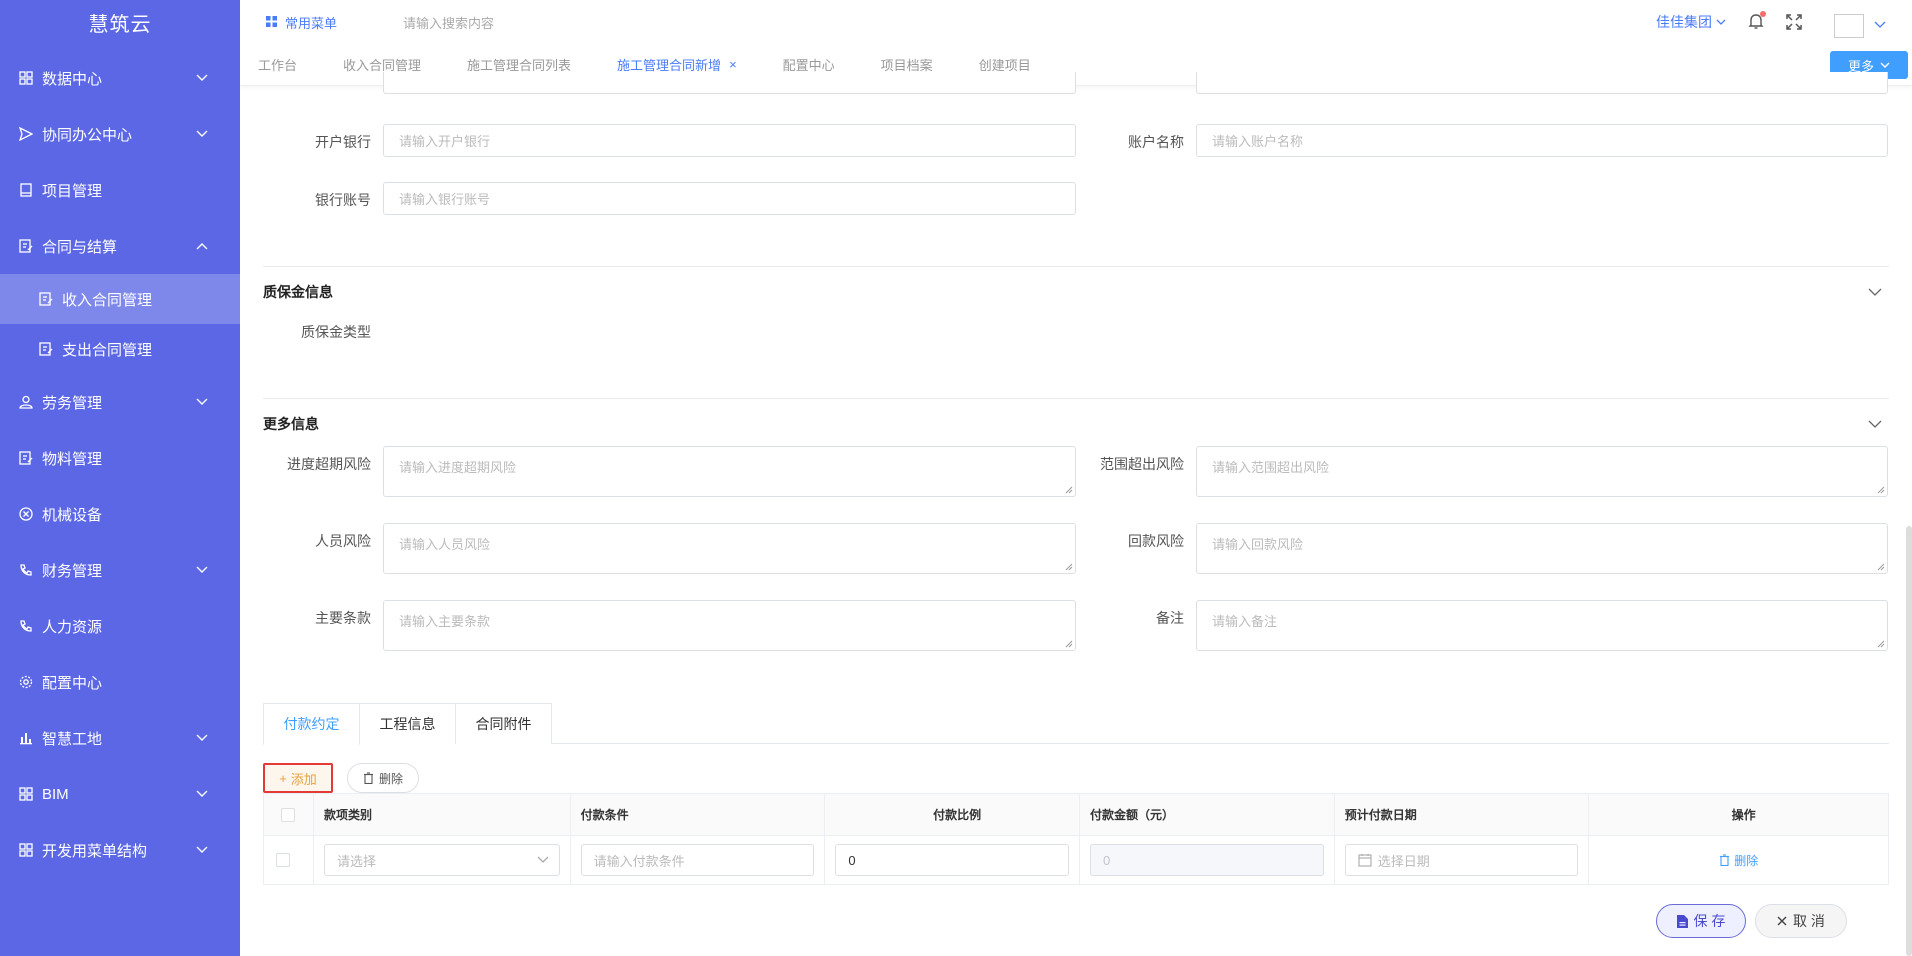  I want to click on amount-input: 0, so click(1207, 860).